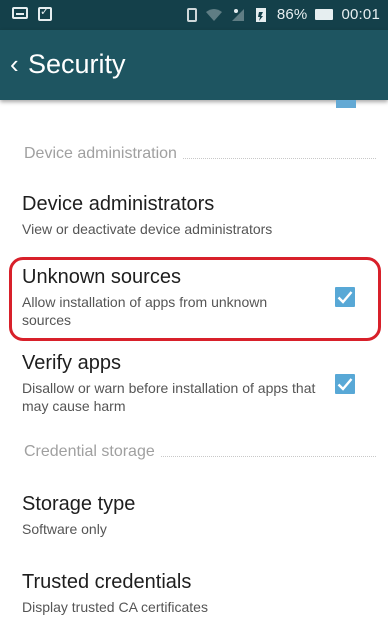 This screenshot has height=637, width=388. I want to click on status-bar: 86% 00:01, so click(194, 15).